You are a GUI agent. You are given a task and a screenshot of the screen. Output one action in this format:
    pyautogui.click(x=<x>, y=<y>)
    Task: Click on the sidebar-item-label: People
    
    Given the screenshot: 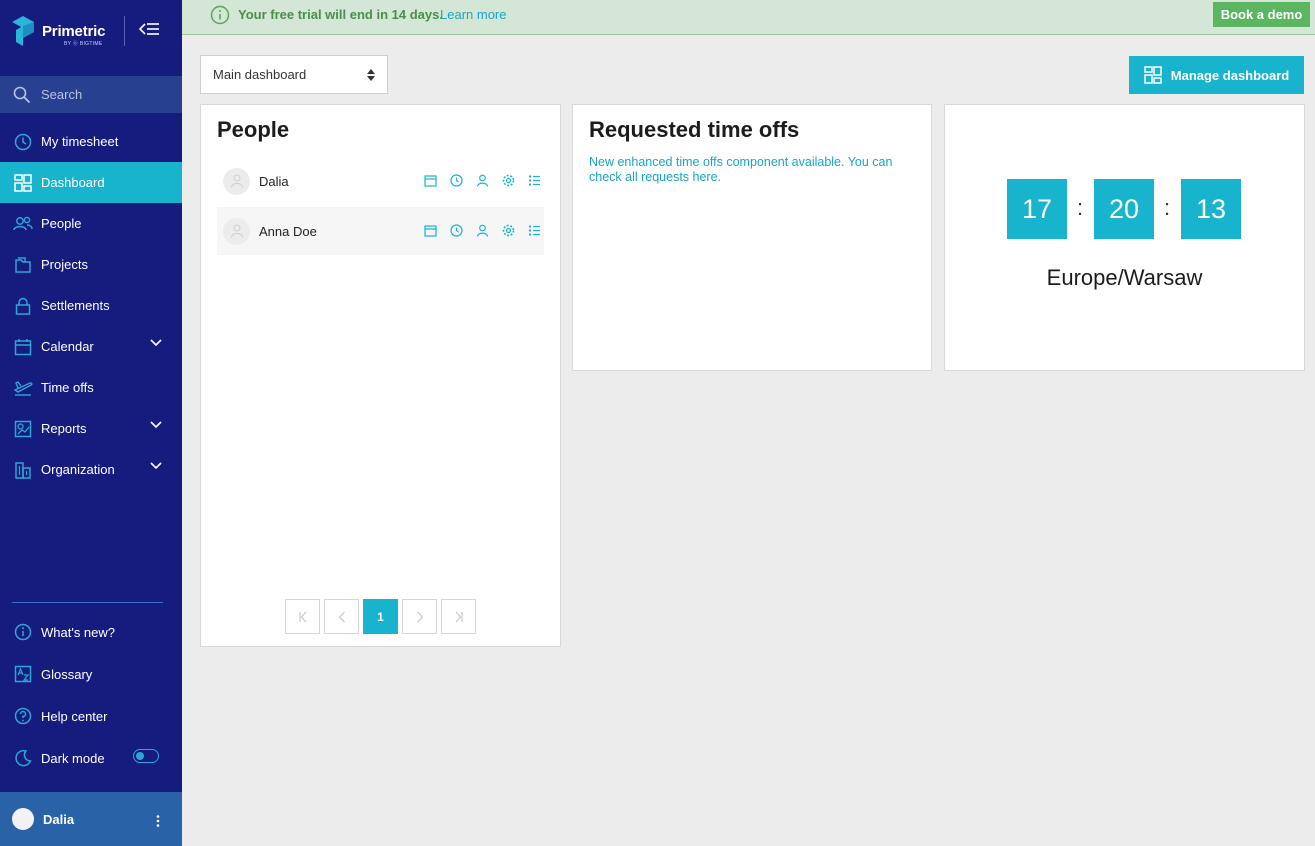 What is the action you would take?
    pyautogui.click(x=61, y=223)
    